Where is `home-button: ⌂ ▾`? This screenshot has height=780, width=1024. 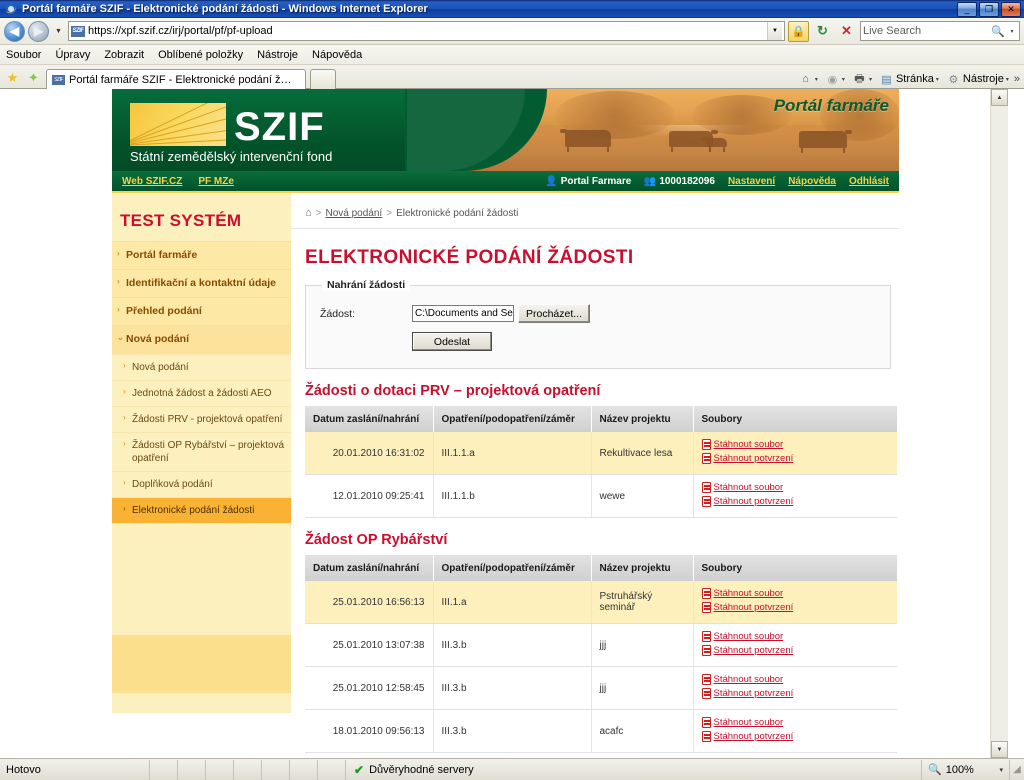 home-button: ⌂ ▾ is located at coordinates (808, 79).